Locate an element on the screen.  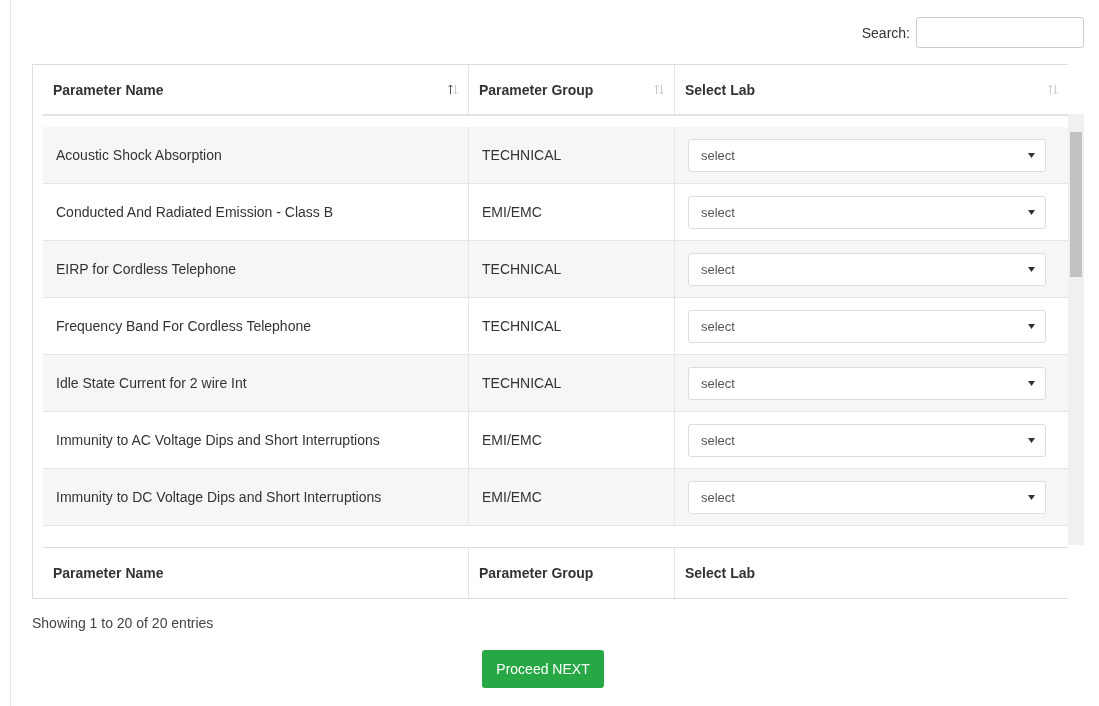
scrollbar is located at coordinates (1076, 329).